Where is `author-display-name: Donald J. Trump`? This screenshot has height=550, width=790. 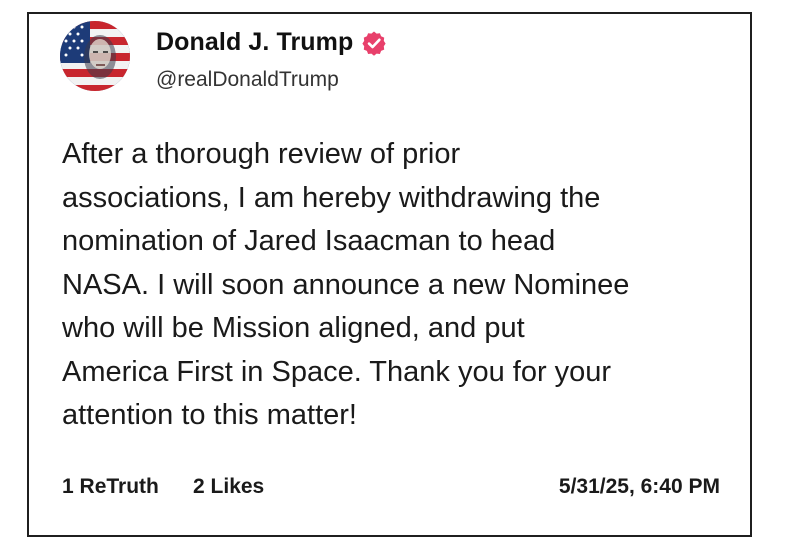 author-display-name: Donald J. Trump is located at coordinates (254, 42).